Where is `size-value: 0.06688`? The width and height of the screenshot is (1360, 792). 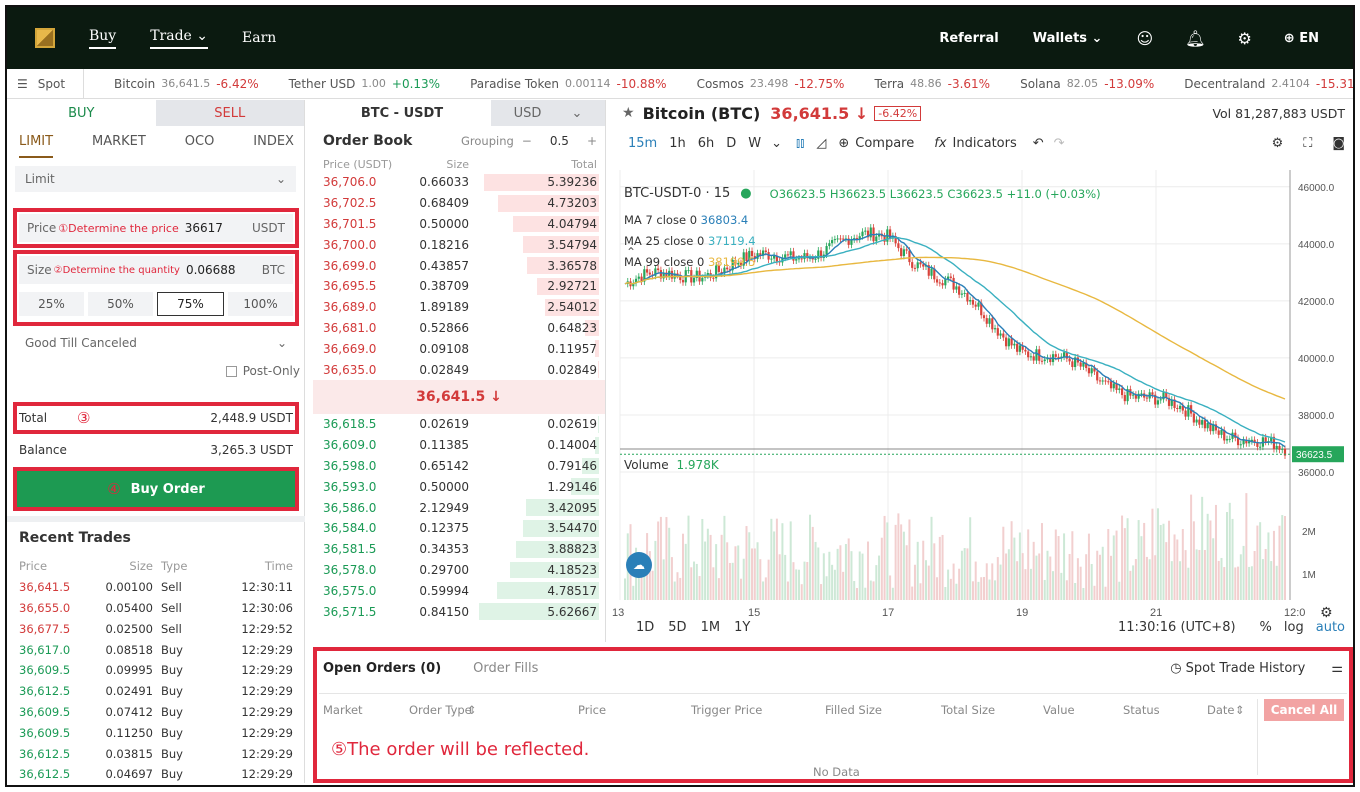
size-value: 0.06688 is located at coordinates (211, 270).